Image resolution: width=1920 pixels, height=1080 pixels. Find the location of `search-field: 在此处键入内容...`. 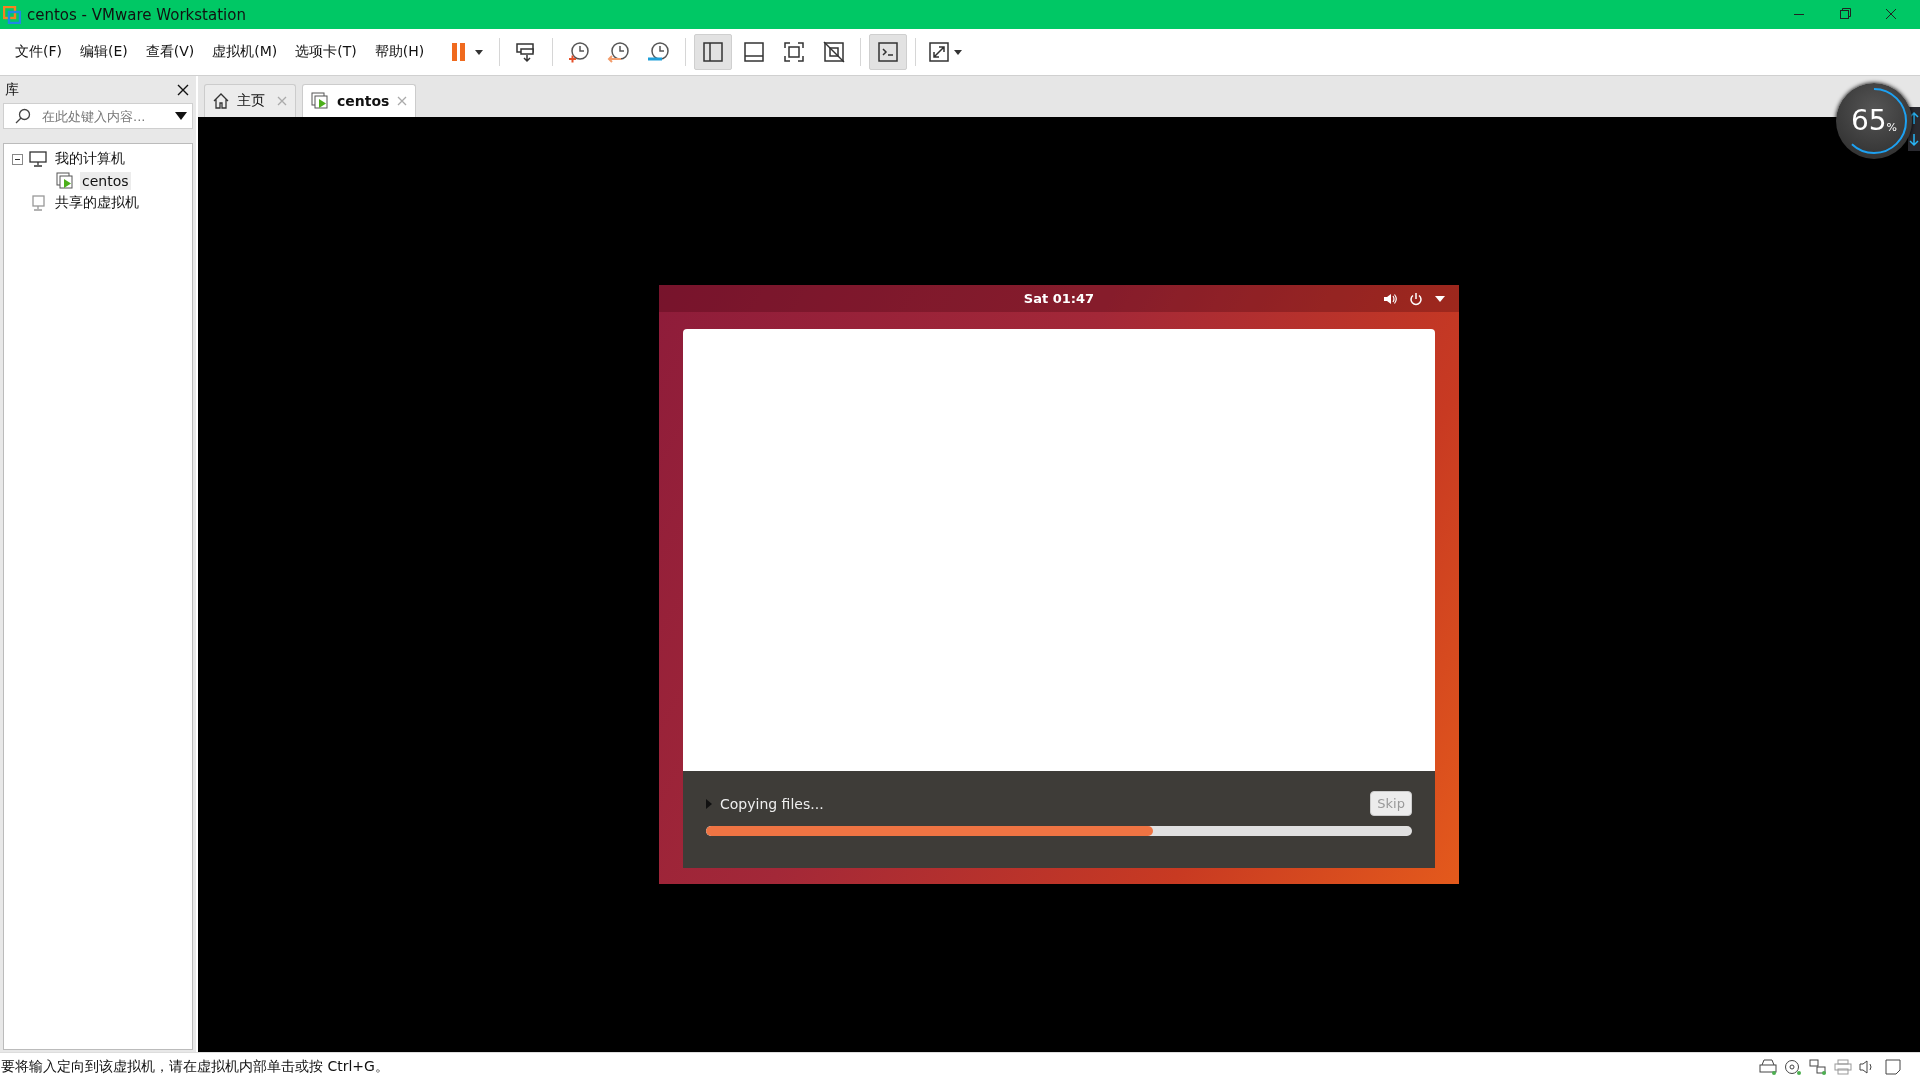

search-field: 在此处键入内容... is located at coordinates (98, 116).